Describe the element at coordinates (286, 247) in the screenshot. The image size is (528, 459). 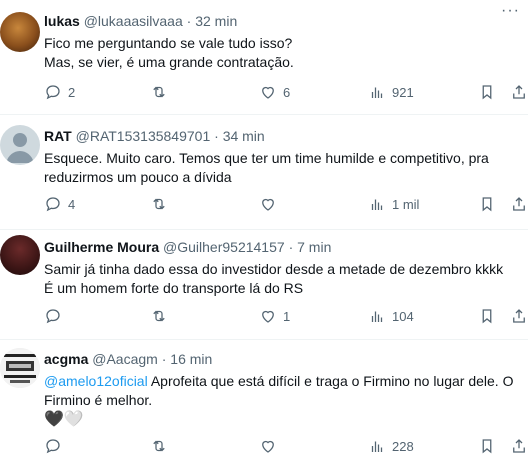
I see `tweet-header: Guilherme Moura @Guilher95214157 · 7 min` at that location.